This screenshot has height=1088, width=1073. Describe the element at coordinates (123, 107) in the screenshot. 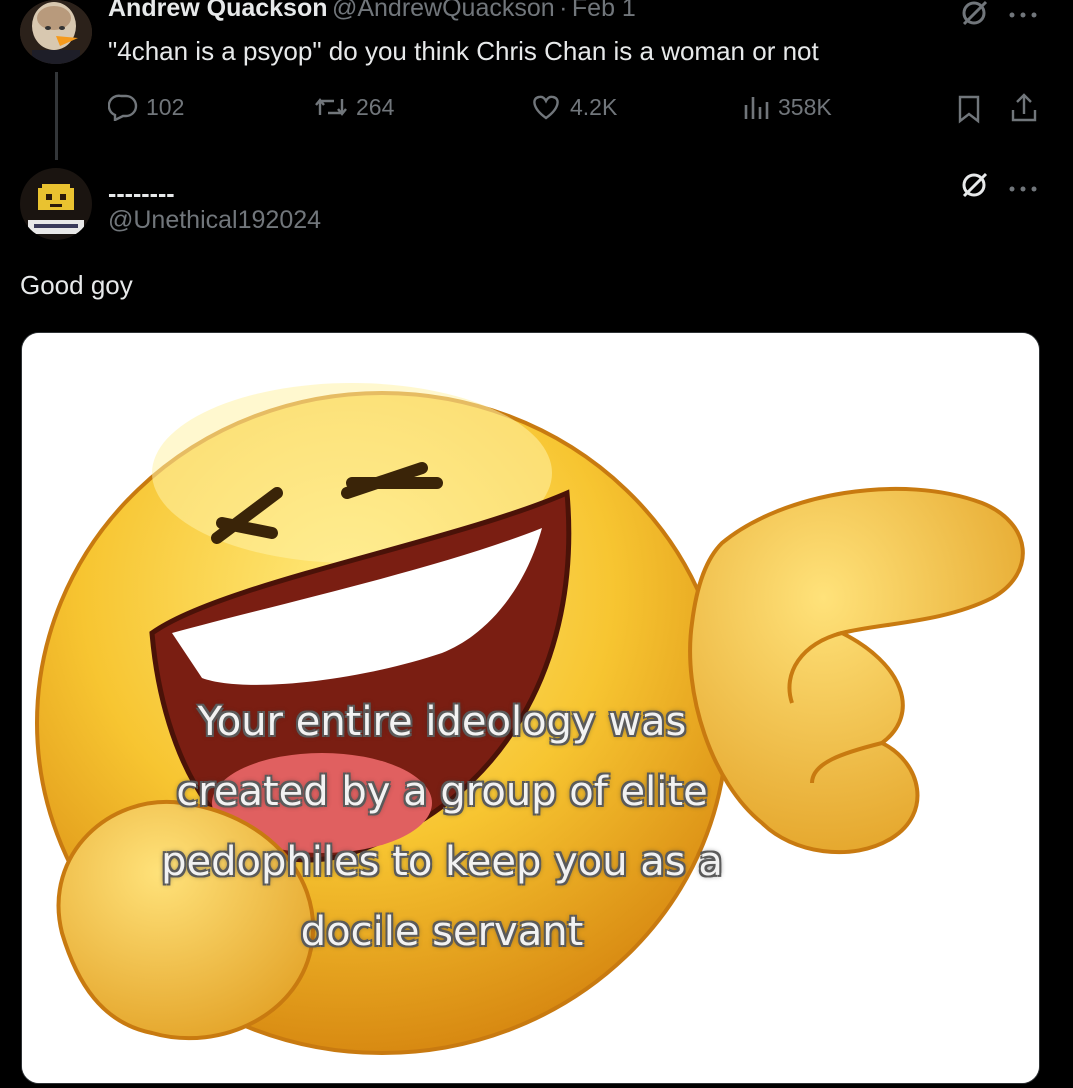

I see `reply-icon` at that location.